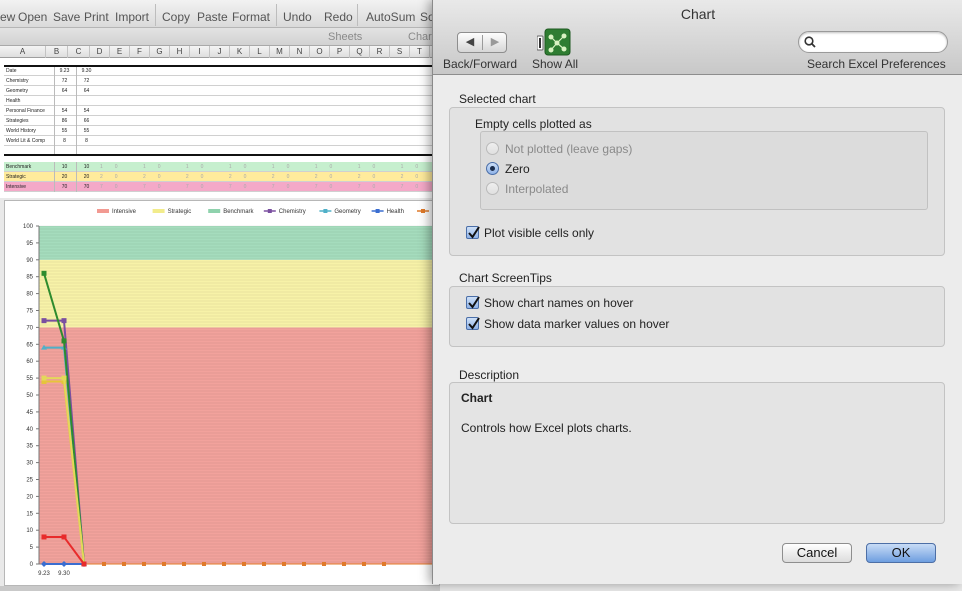  What do you see at coordinates (86, 177) in the screenshot?
I see `cell-c: 20` at bounding box center [86, 177].